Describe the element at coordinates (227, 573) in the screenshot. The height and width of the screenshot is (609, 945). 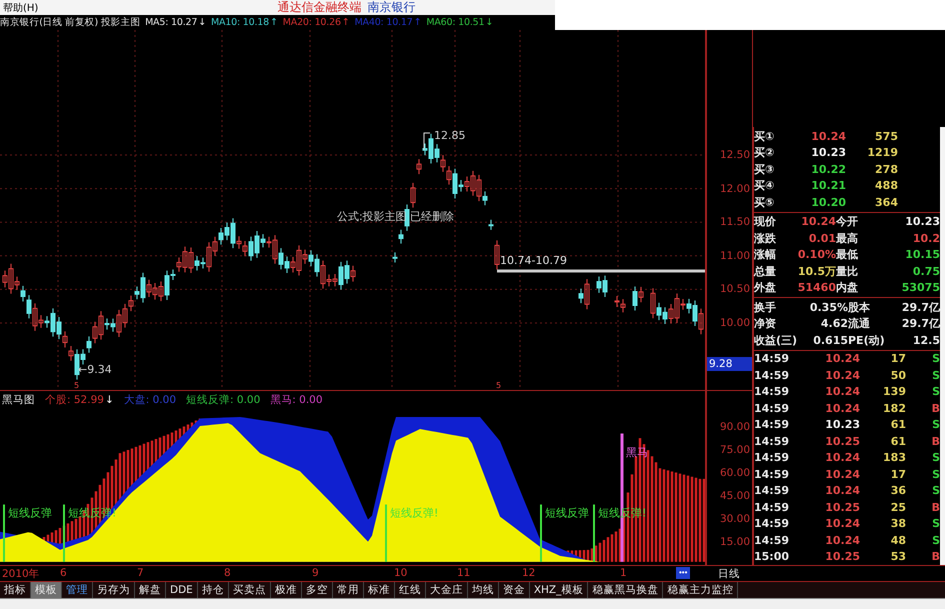
I see `month-label: 8` at that location.